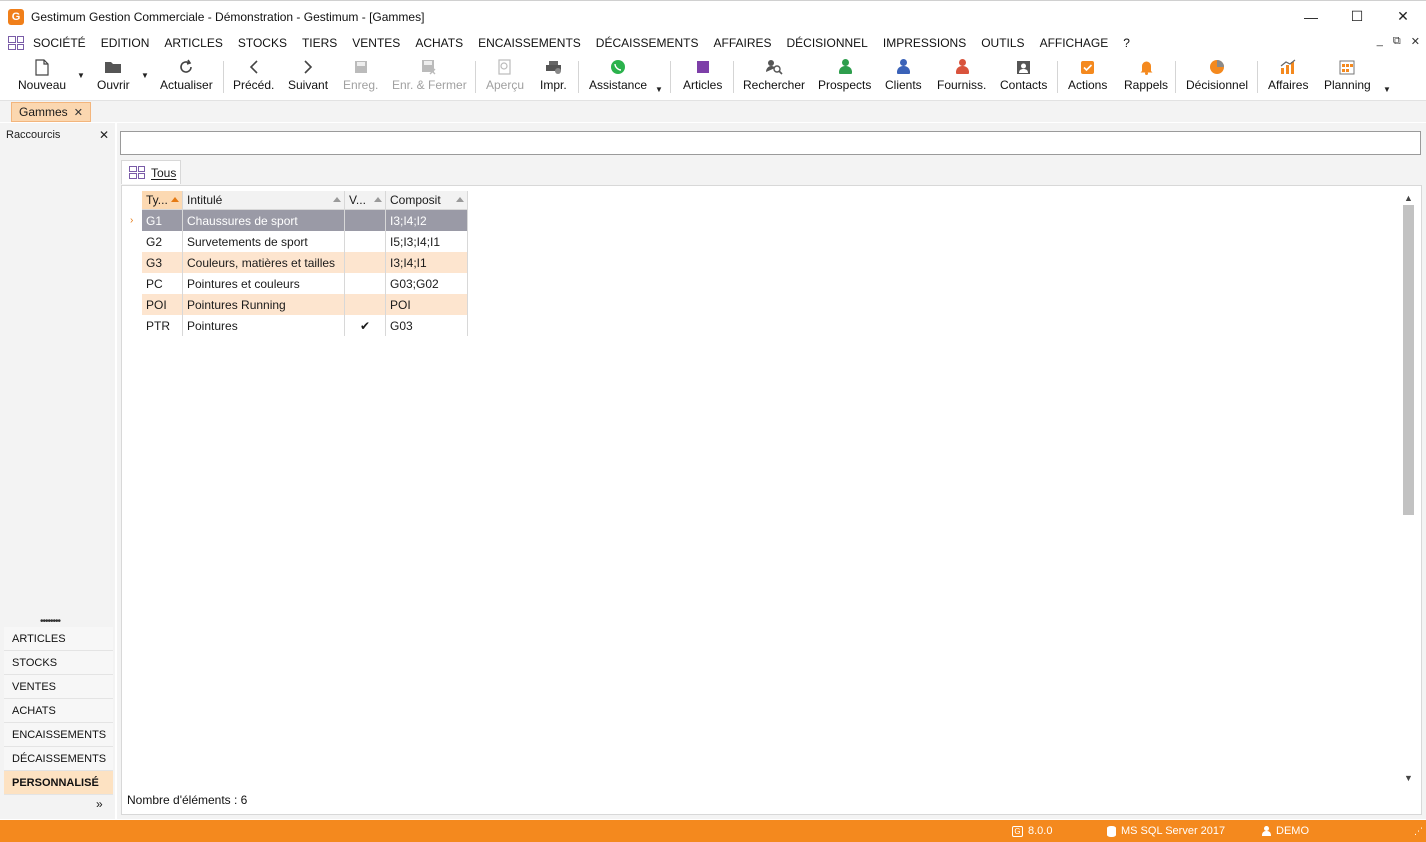  What do you see at coordinates (264, 283) in the screenshot?
I see `cell-intitule: Pointures et couleurs` at bounding box center [264, 283].